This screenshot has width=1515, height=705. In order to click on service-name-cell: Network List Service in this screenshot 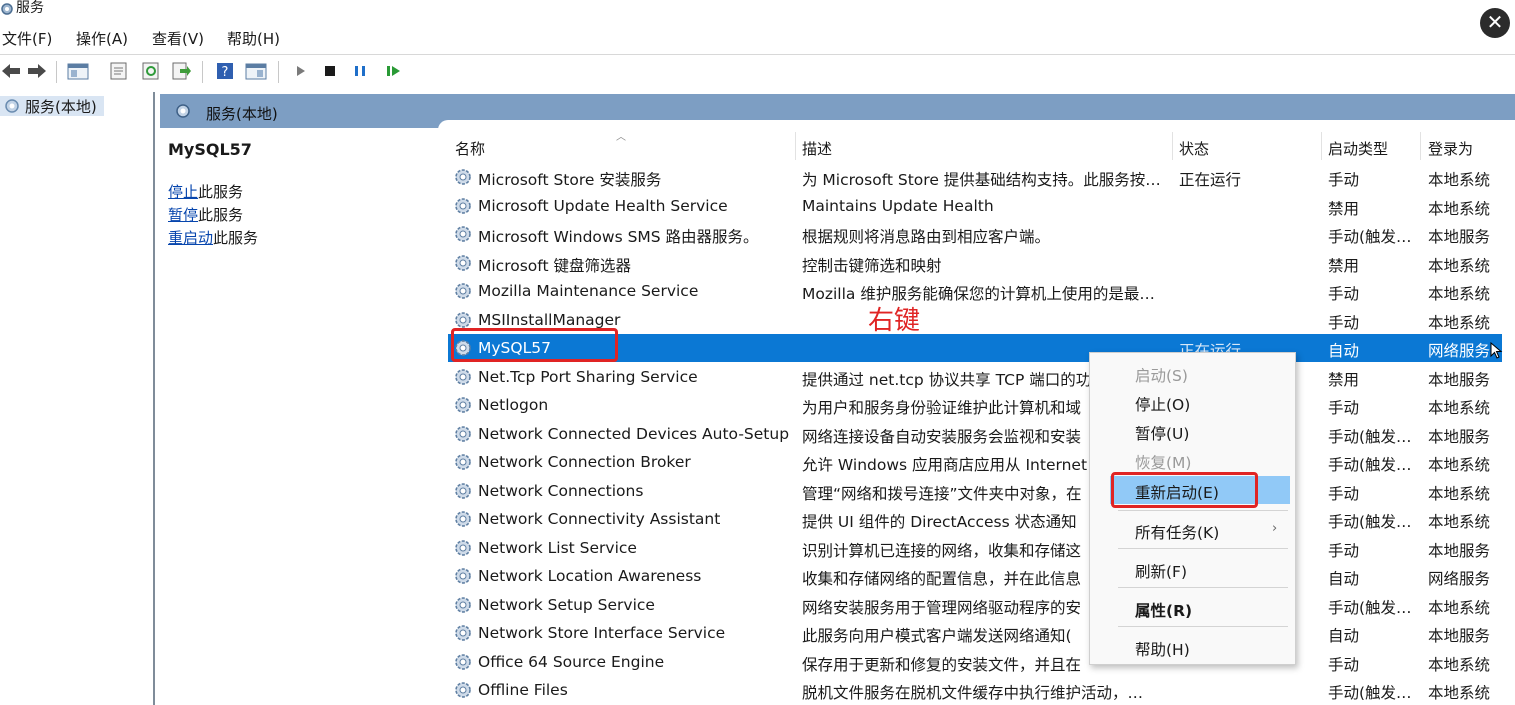, I will do `click(557, 547)`.